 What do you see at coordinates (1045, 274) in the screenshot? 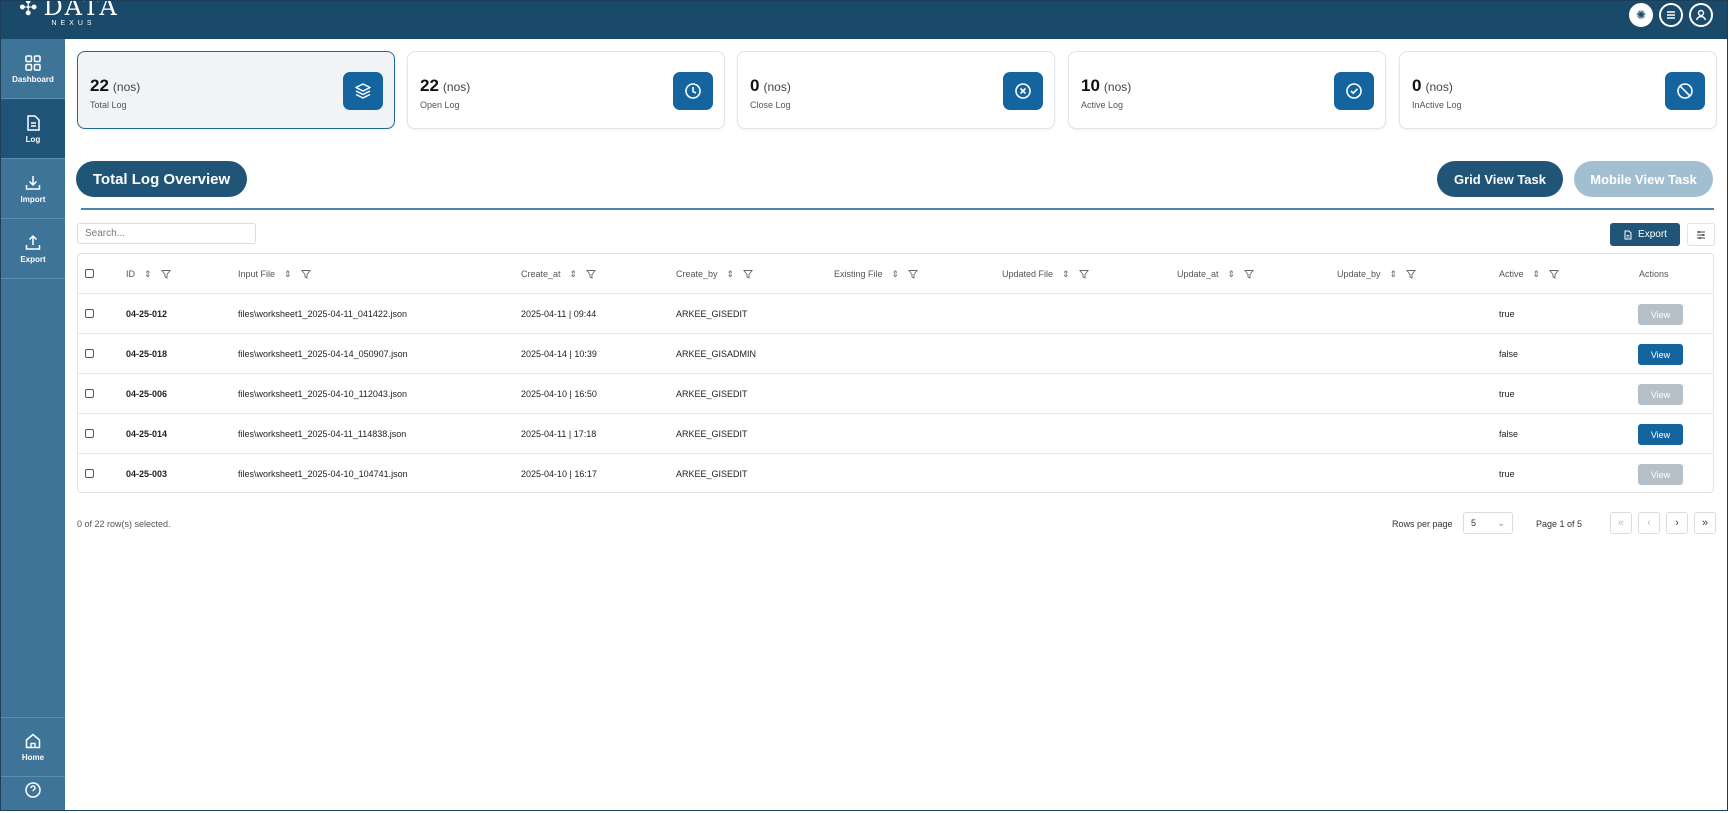
I see `column-header-updated-file: Updated File ⇕` at bounding box center [1045, 274].